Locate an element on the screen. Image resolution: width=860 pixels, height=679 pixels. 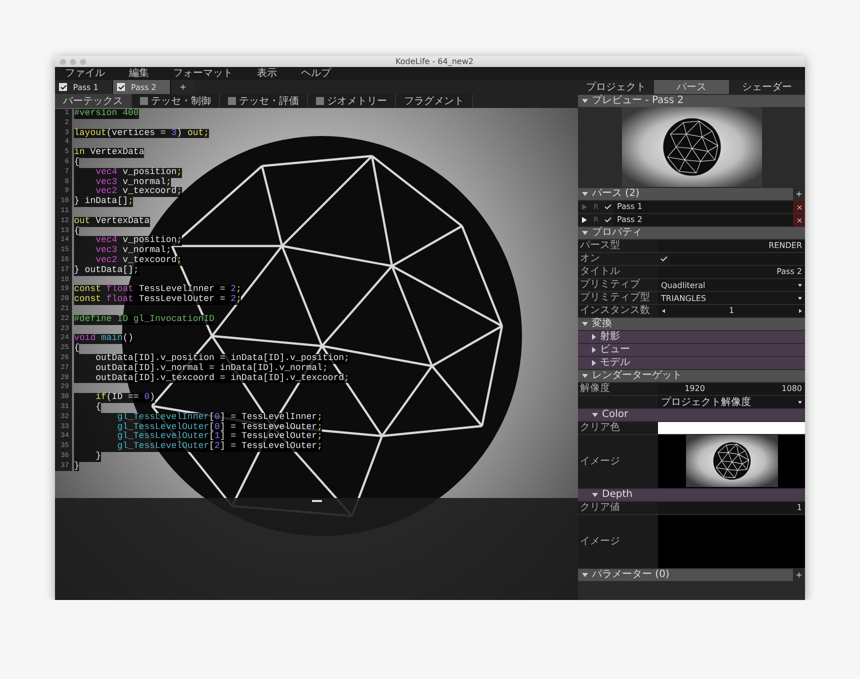
shader-stage-tab: テッセ・評価 is located at coordinates (264, 101).